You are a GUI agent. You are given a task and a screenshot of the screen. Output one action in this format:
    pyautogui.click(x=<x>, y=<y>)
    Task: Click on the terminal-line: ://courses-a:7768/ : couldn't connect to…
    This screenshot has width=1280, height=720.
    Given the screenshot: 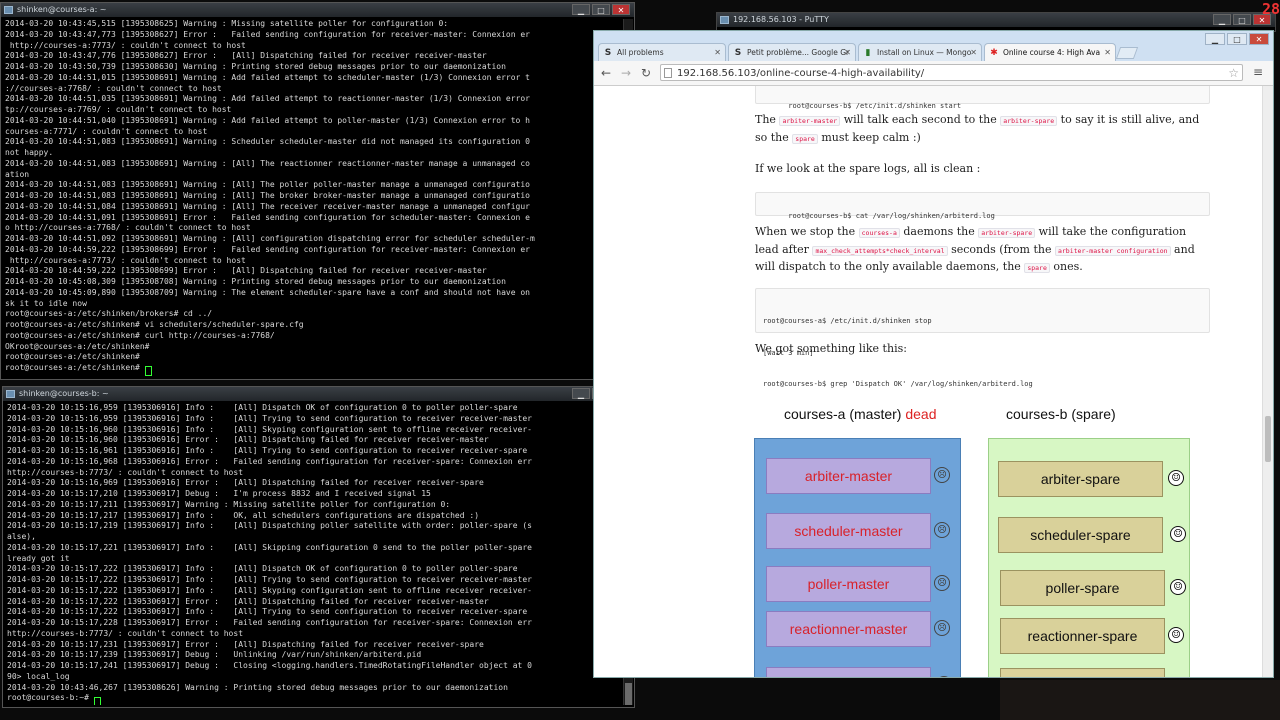 What is the action you would take?
    pyautogui.click(x=113, y=88)
    